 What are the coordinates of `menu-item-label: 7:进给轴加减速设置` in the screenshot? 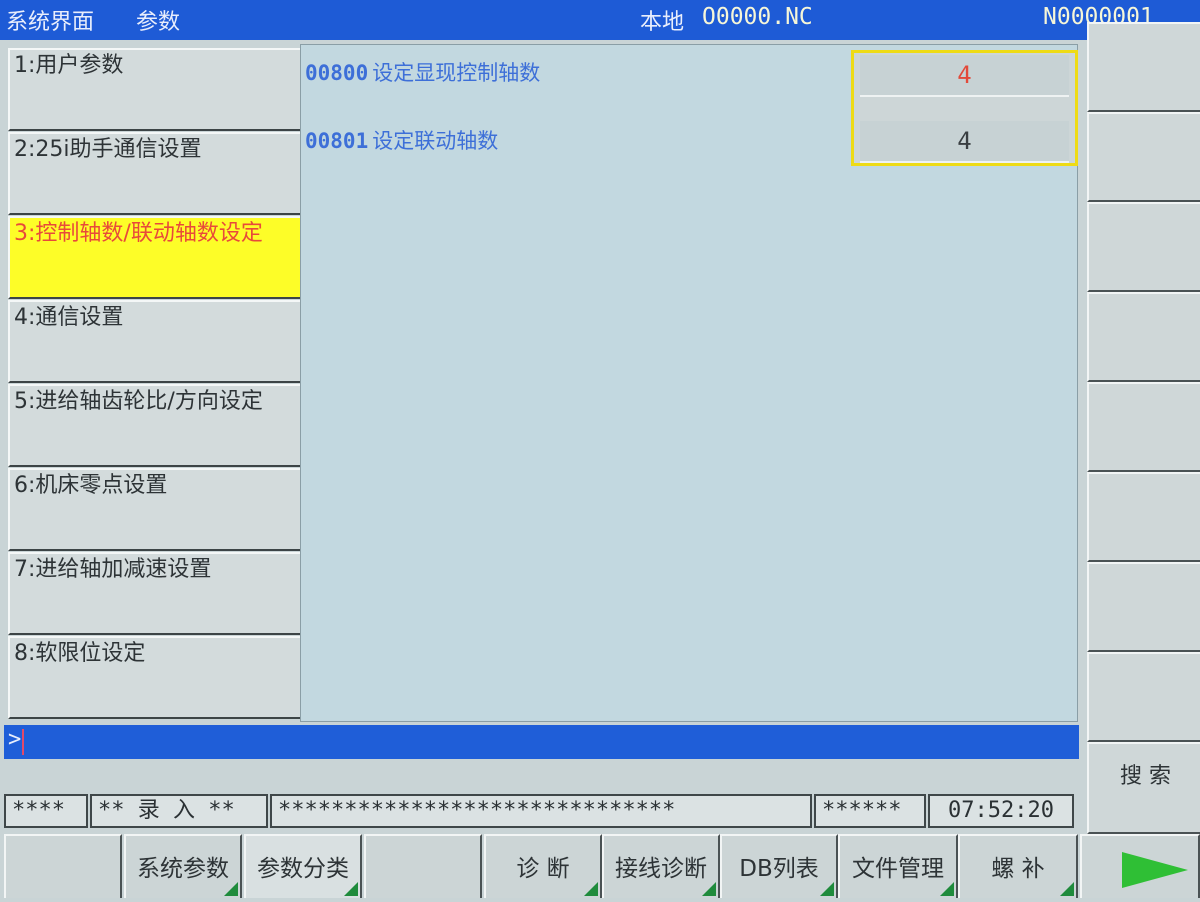 It's located at (113, 569).